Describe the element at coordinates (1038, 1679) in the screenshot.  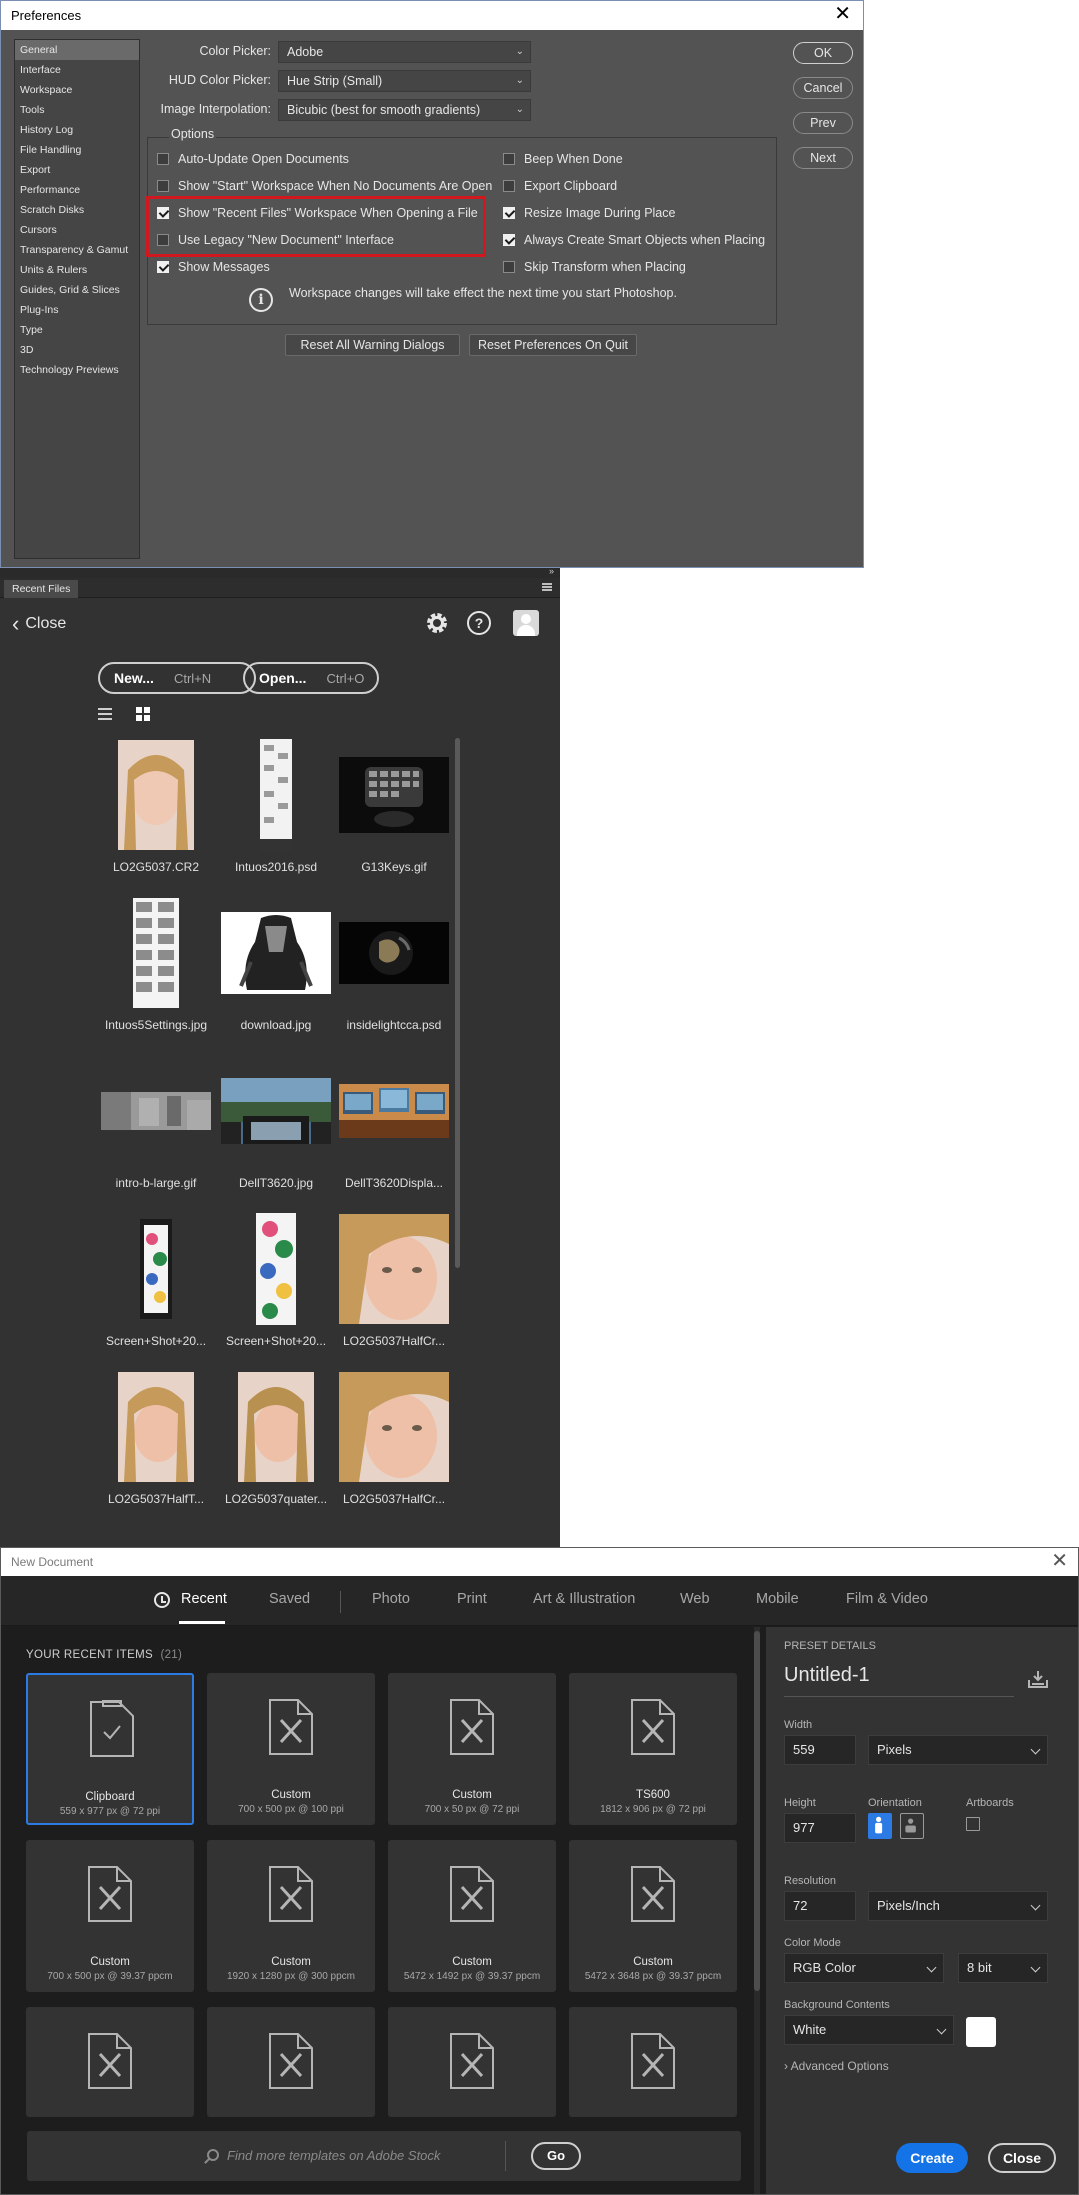
I see `save-preset-icon` at that location.